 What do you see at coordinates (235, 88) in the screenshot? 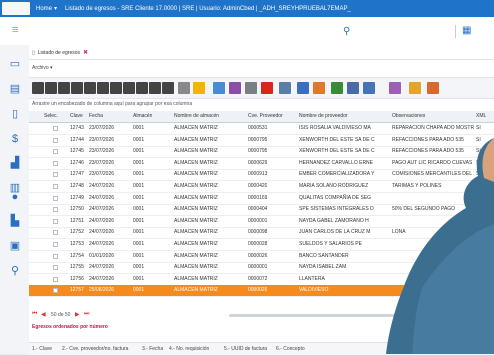
I see `clear-filter-icon` at bounding box center [235, 88].